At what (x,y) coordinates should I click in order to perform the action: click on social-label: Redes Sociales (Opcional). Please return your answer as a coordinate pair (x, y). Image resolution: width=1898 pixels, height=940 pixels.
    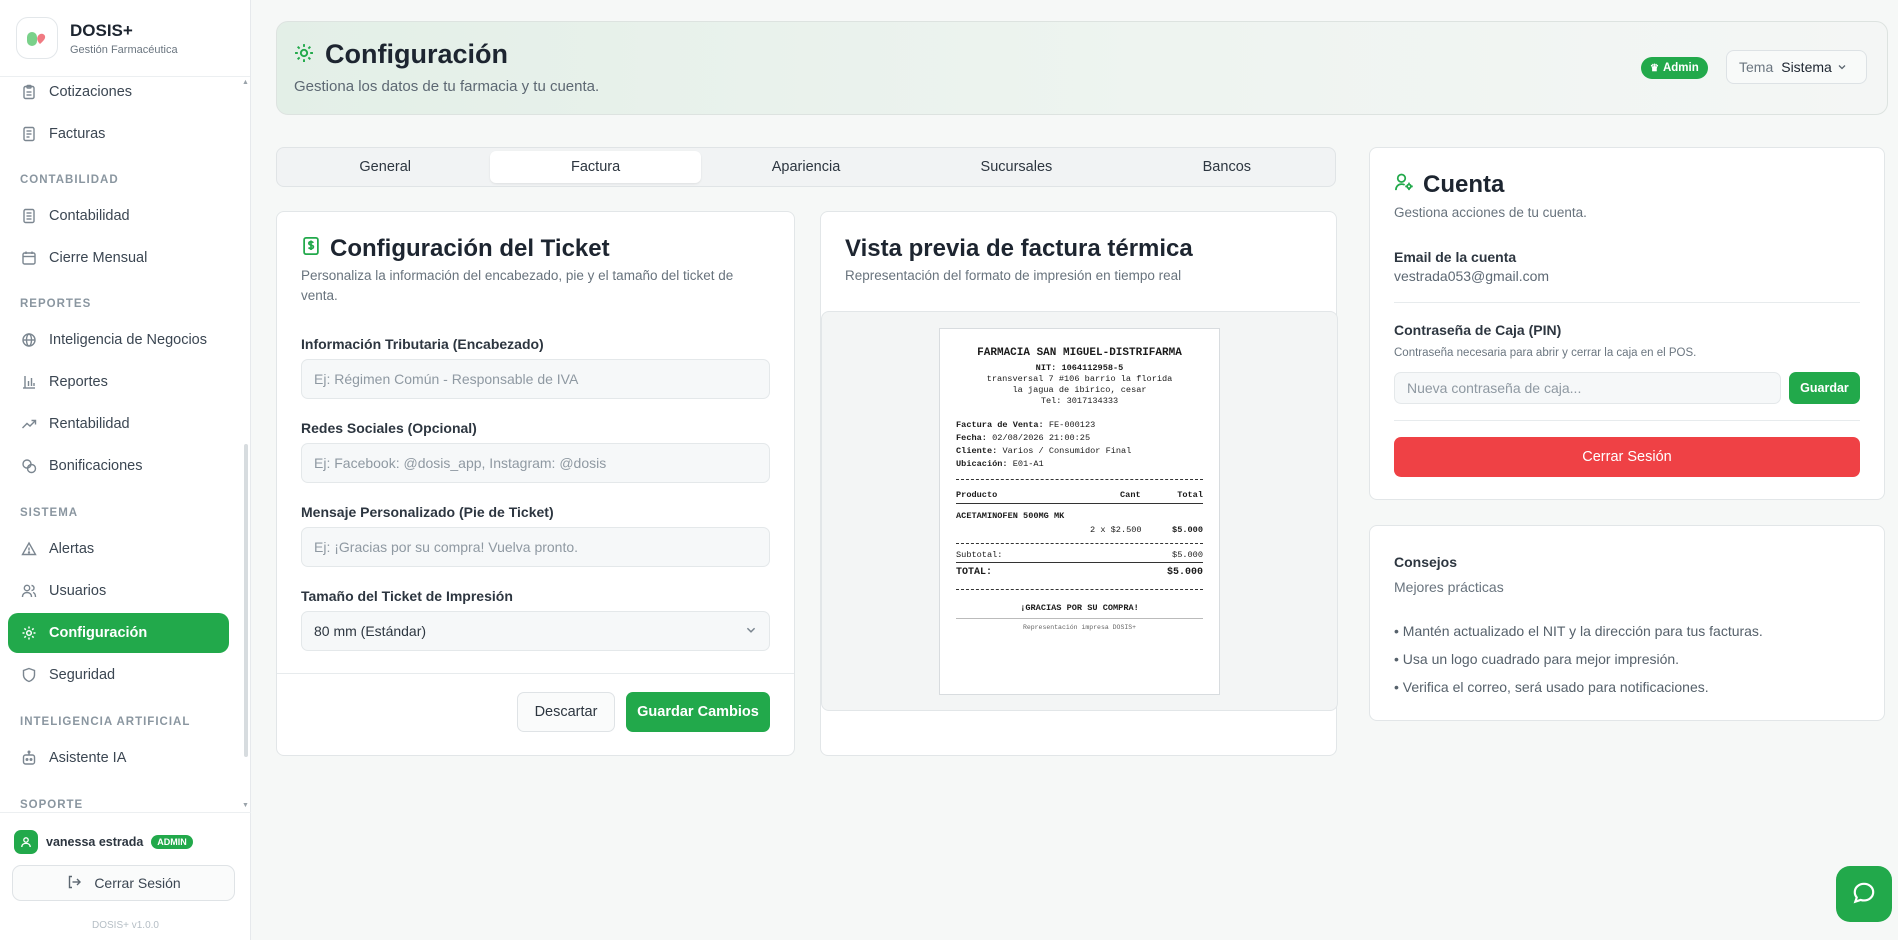
    Looking at the image, I should click on (389, 428).